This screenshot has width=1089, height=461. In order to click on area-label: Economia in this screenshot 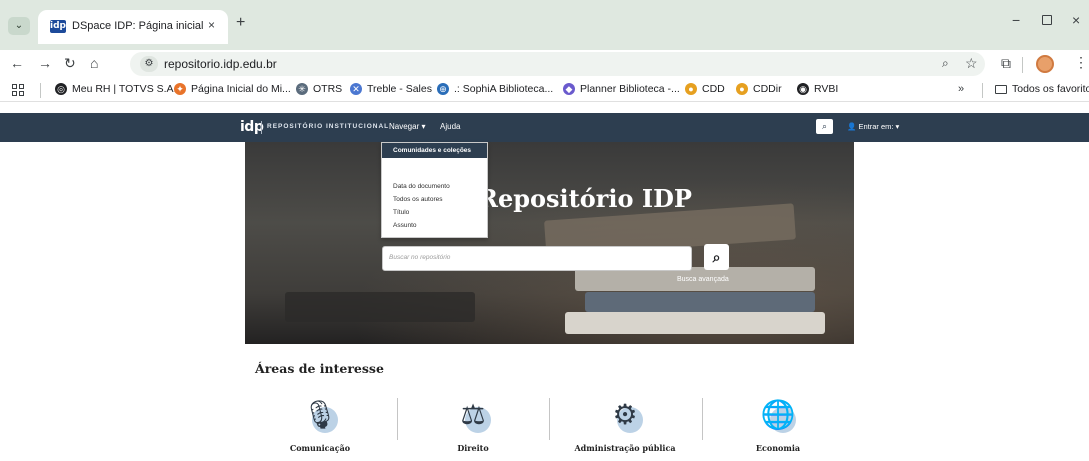, I will do `click(778, 448)`.